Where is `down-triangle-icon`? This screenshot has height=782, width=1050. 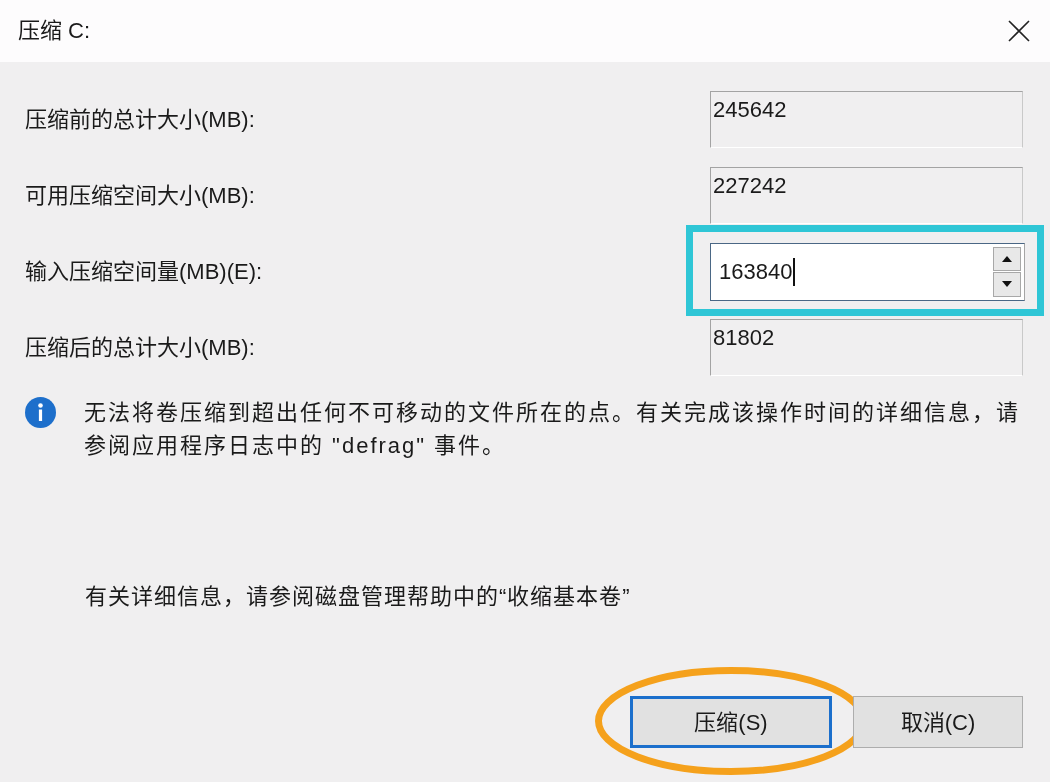
down-triangle-icon is located at coordinates (1007, 284).